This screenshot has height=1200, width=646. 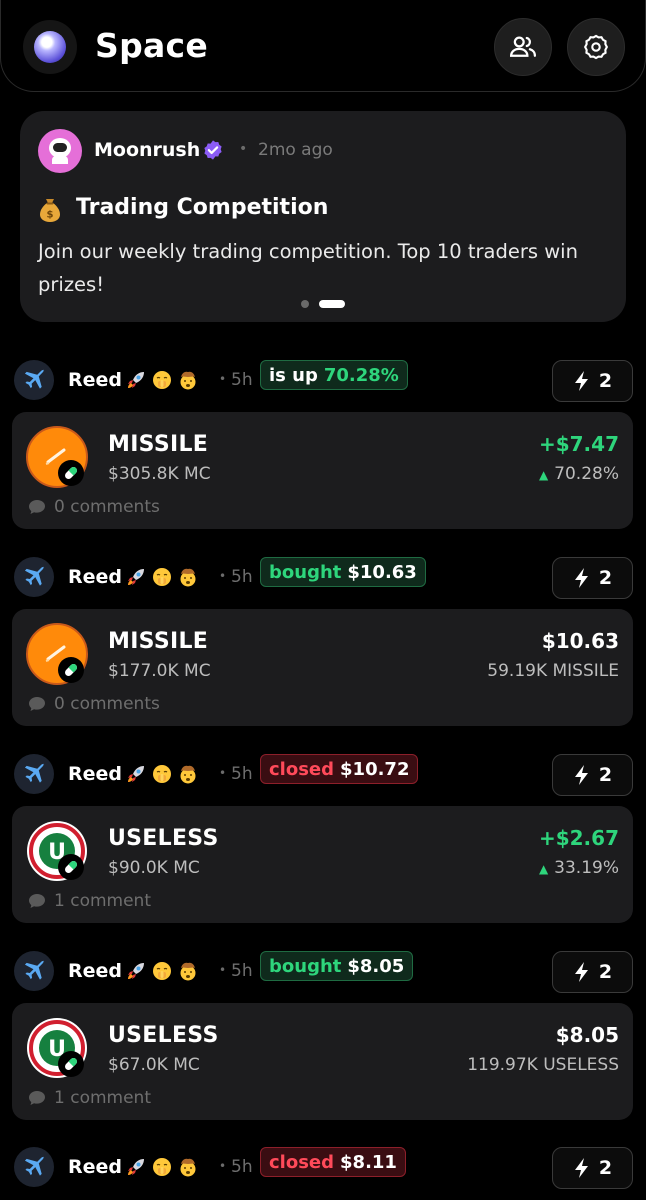 What do you see at coordinates (368, 1162) in the screenshot?
I see `trade-amount: $8.11` at bounding box center [368, 1162].